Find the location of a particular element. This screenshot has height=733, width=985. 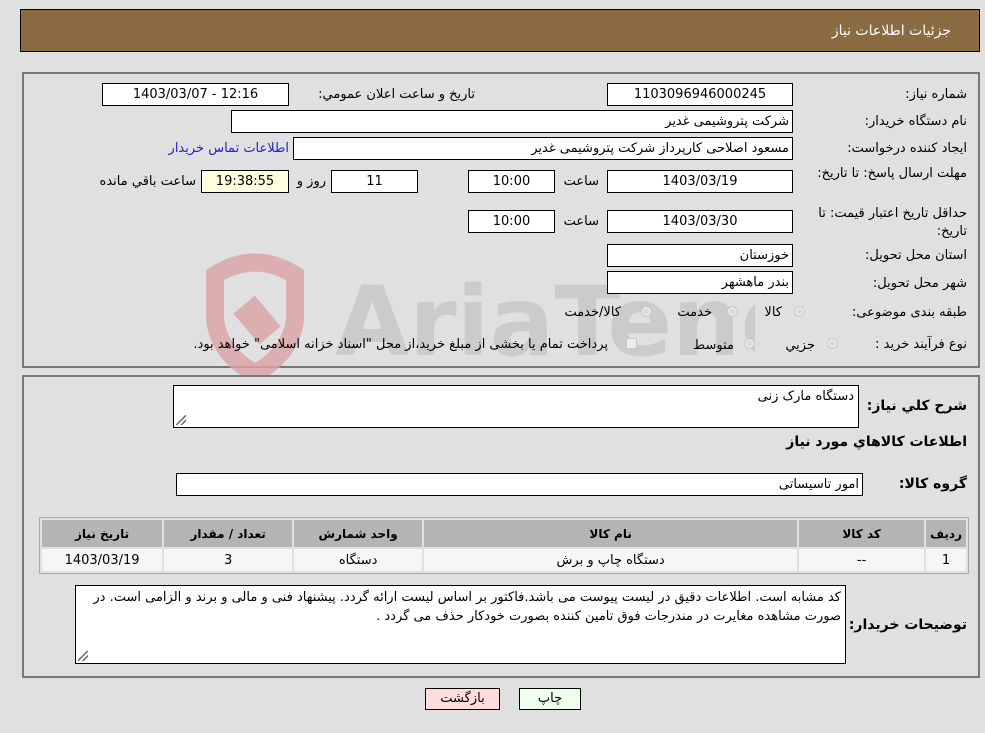

cell-need-date: 1403/03/19 is located at coordinates (102, 560).